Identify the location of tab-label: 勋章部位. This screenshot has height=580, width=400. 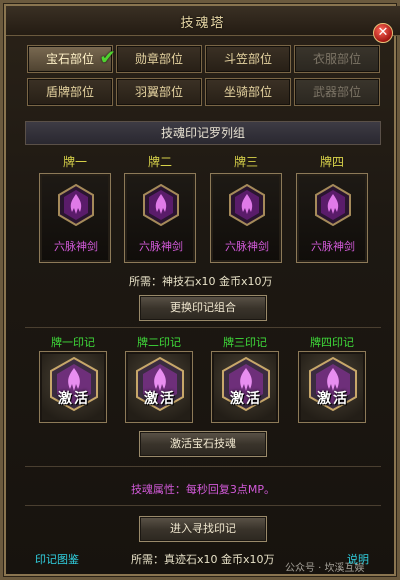
(158, 59).